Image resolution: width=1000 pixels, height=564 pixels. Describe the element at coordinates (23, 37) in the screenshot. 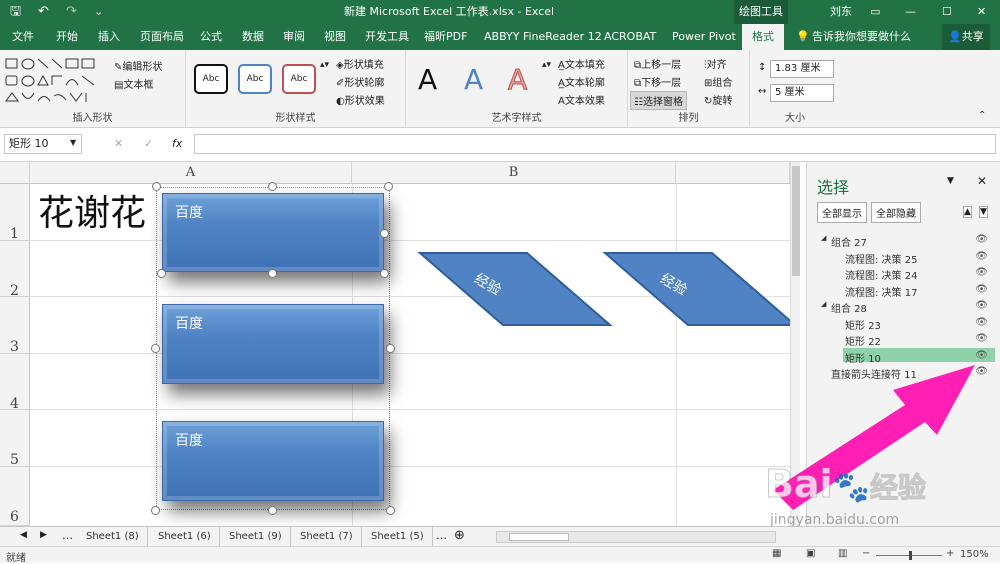

I see `tab-file: 文件` at that location.